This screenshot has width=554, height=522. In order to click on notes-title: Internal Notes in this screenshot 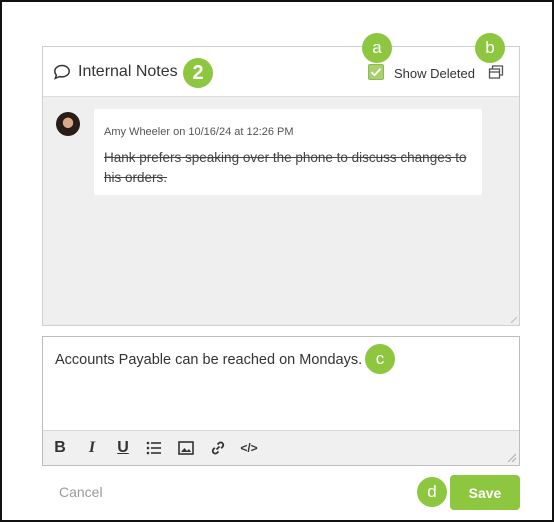, I will do `click(128, 71)`.